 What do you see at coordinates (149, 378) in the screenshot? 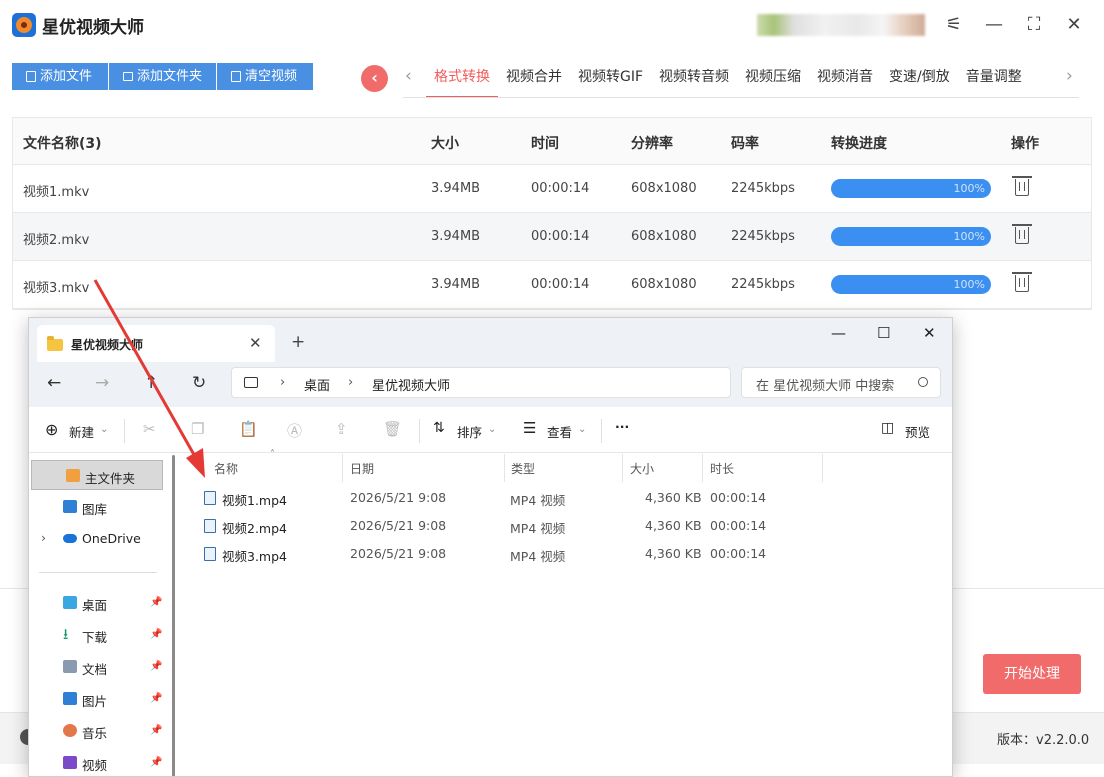
I see `annotation-arrow` at bounding box center [149, 378].